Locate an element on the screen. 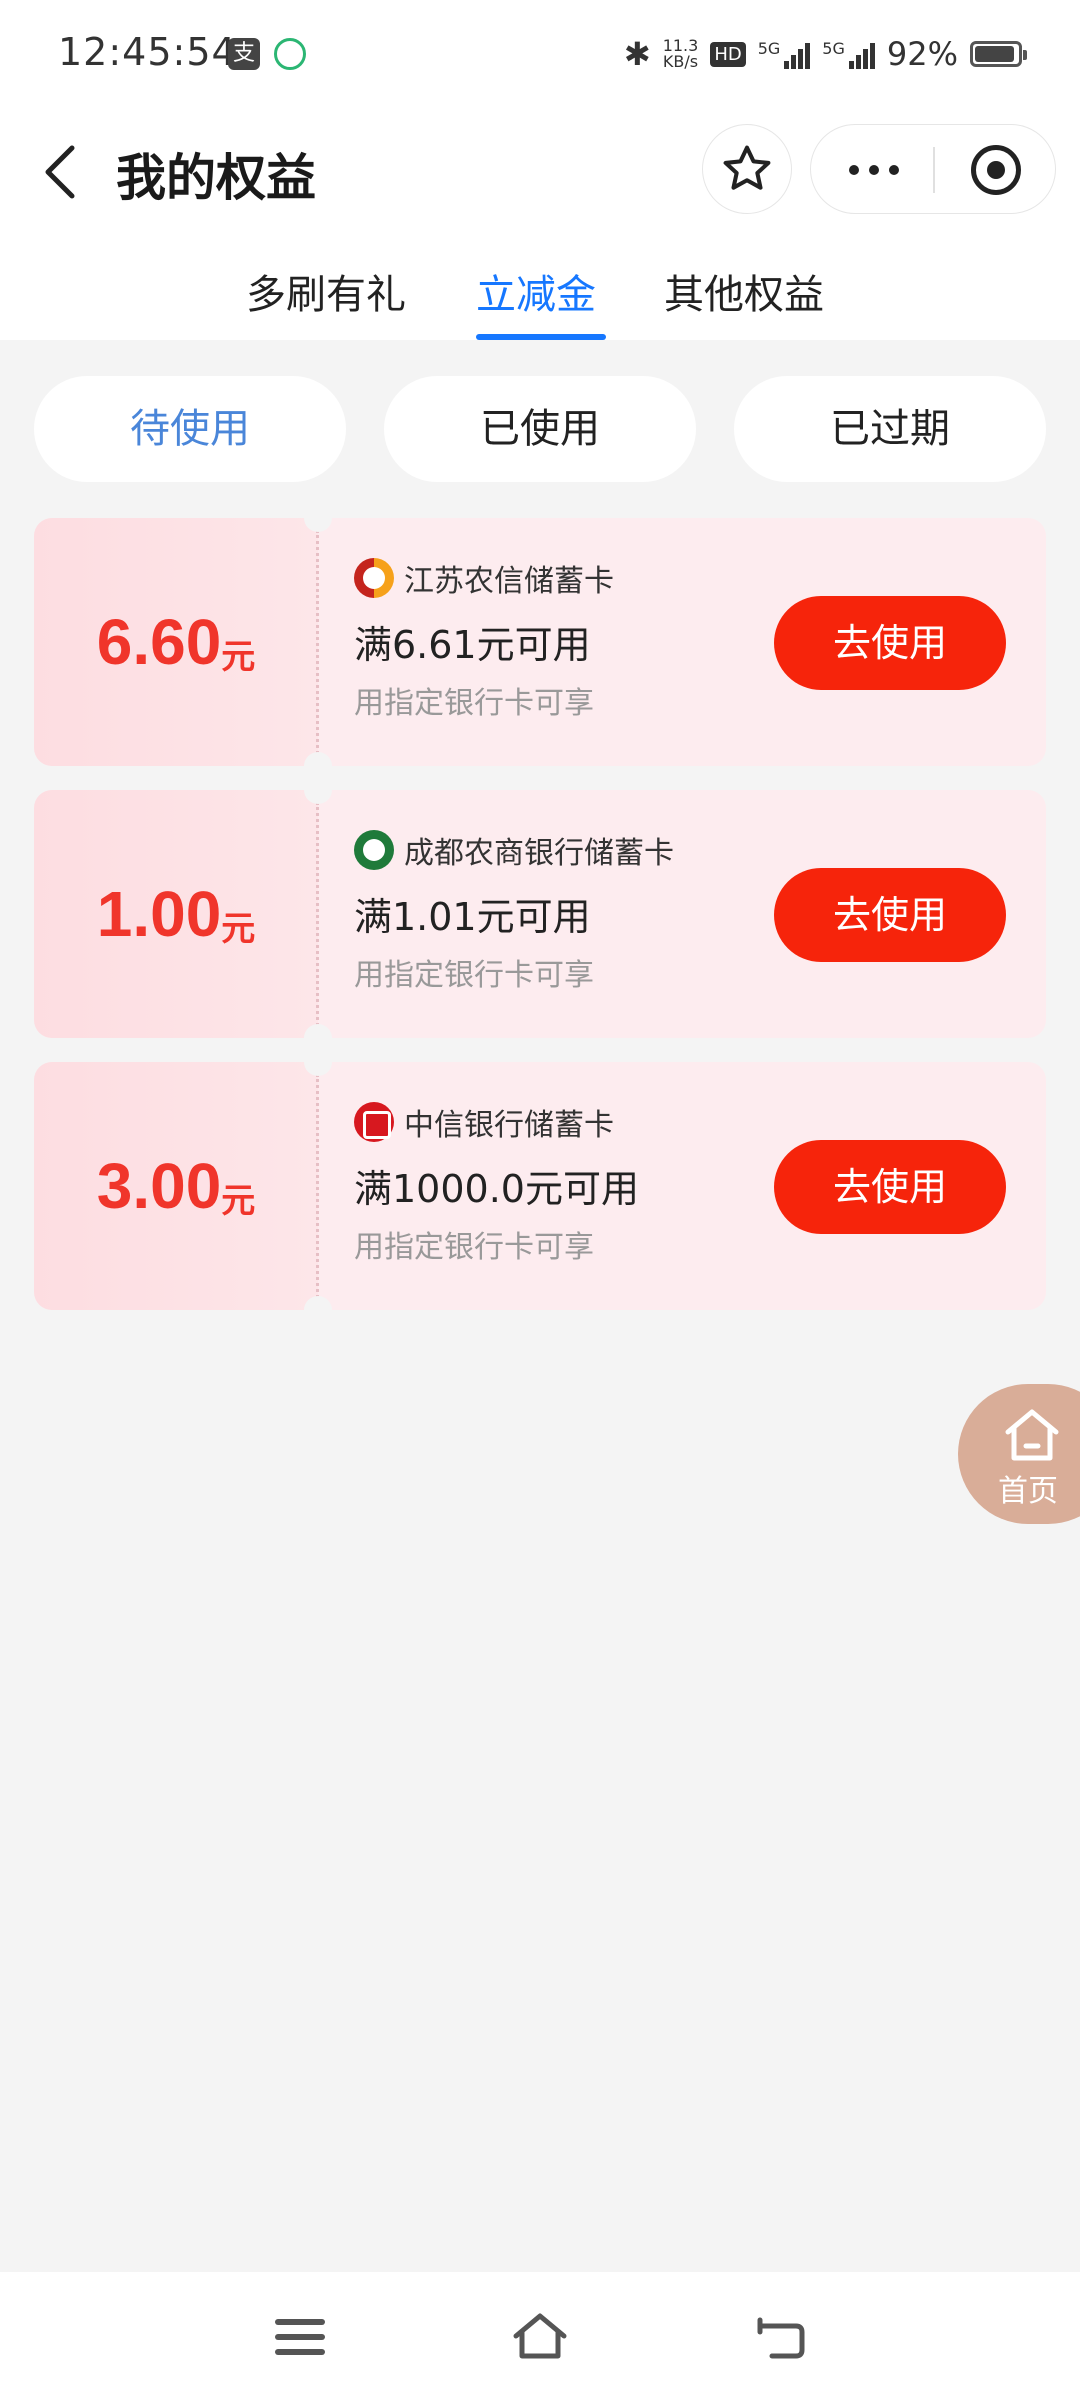 The width and height of the screenshot is (1080, 2400). menu-icon is located at coordinates (300, 2337).